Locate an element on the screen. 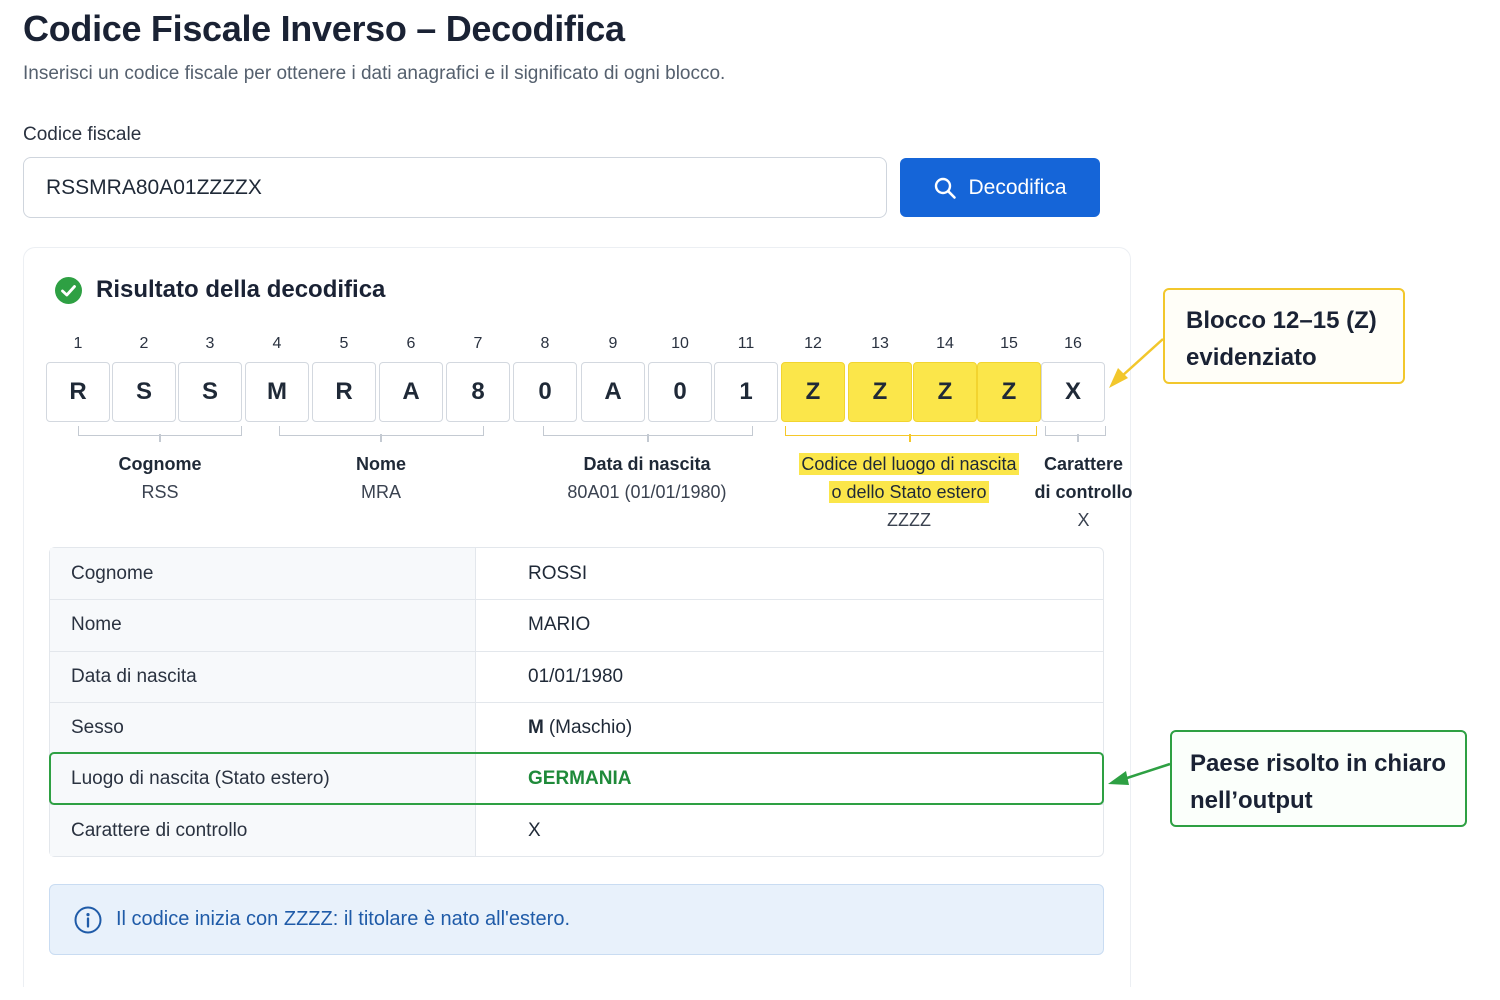  position-number: 11 is located at coordinates (746, 343).